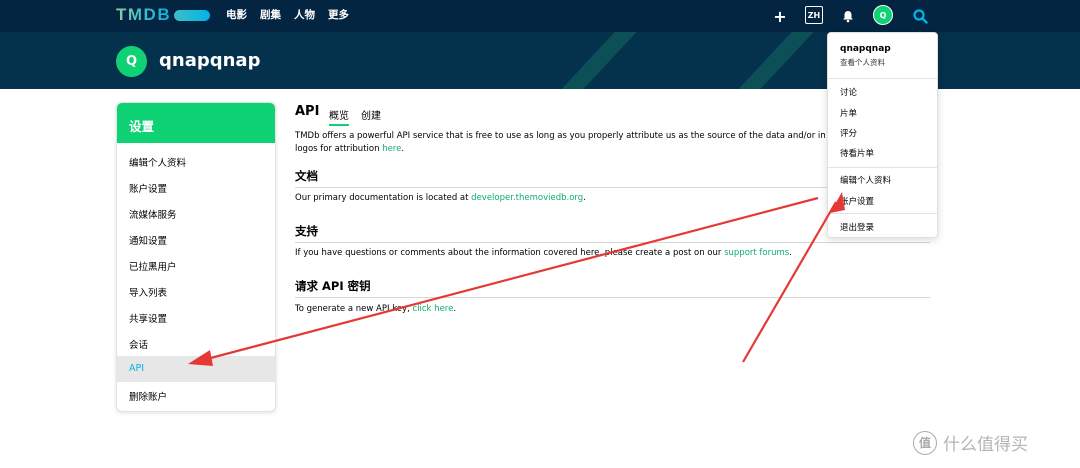 The image size is (1080, 468). Describe the element at coordinates (403, 149) in the screenshot. I see `intro-end: .` at that location.